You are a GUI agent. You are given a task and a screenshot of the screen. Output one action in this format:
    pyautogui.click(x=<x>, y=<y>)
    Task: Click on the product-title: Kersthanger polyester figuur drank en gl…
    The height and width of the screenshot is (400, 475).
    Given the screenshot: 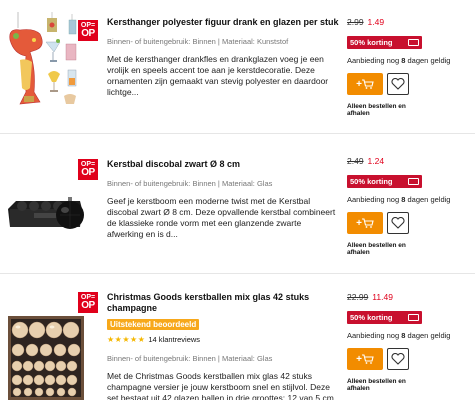 What is the action you would take?
    pyautogui.click(x=223, y=22)
    